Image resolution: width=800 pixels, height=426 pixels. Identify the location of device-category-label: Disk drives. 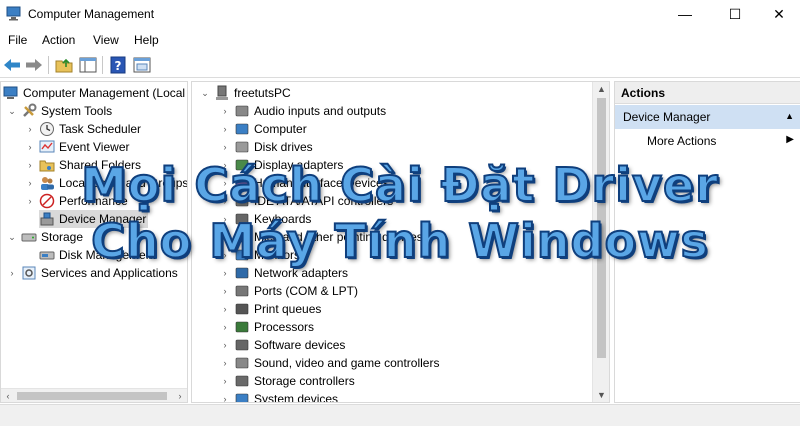
(283, 147).